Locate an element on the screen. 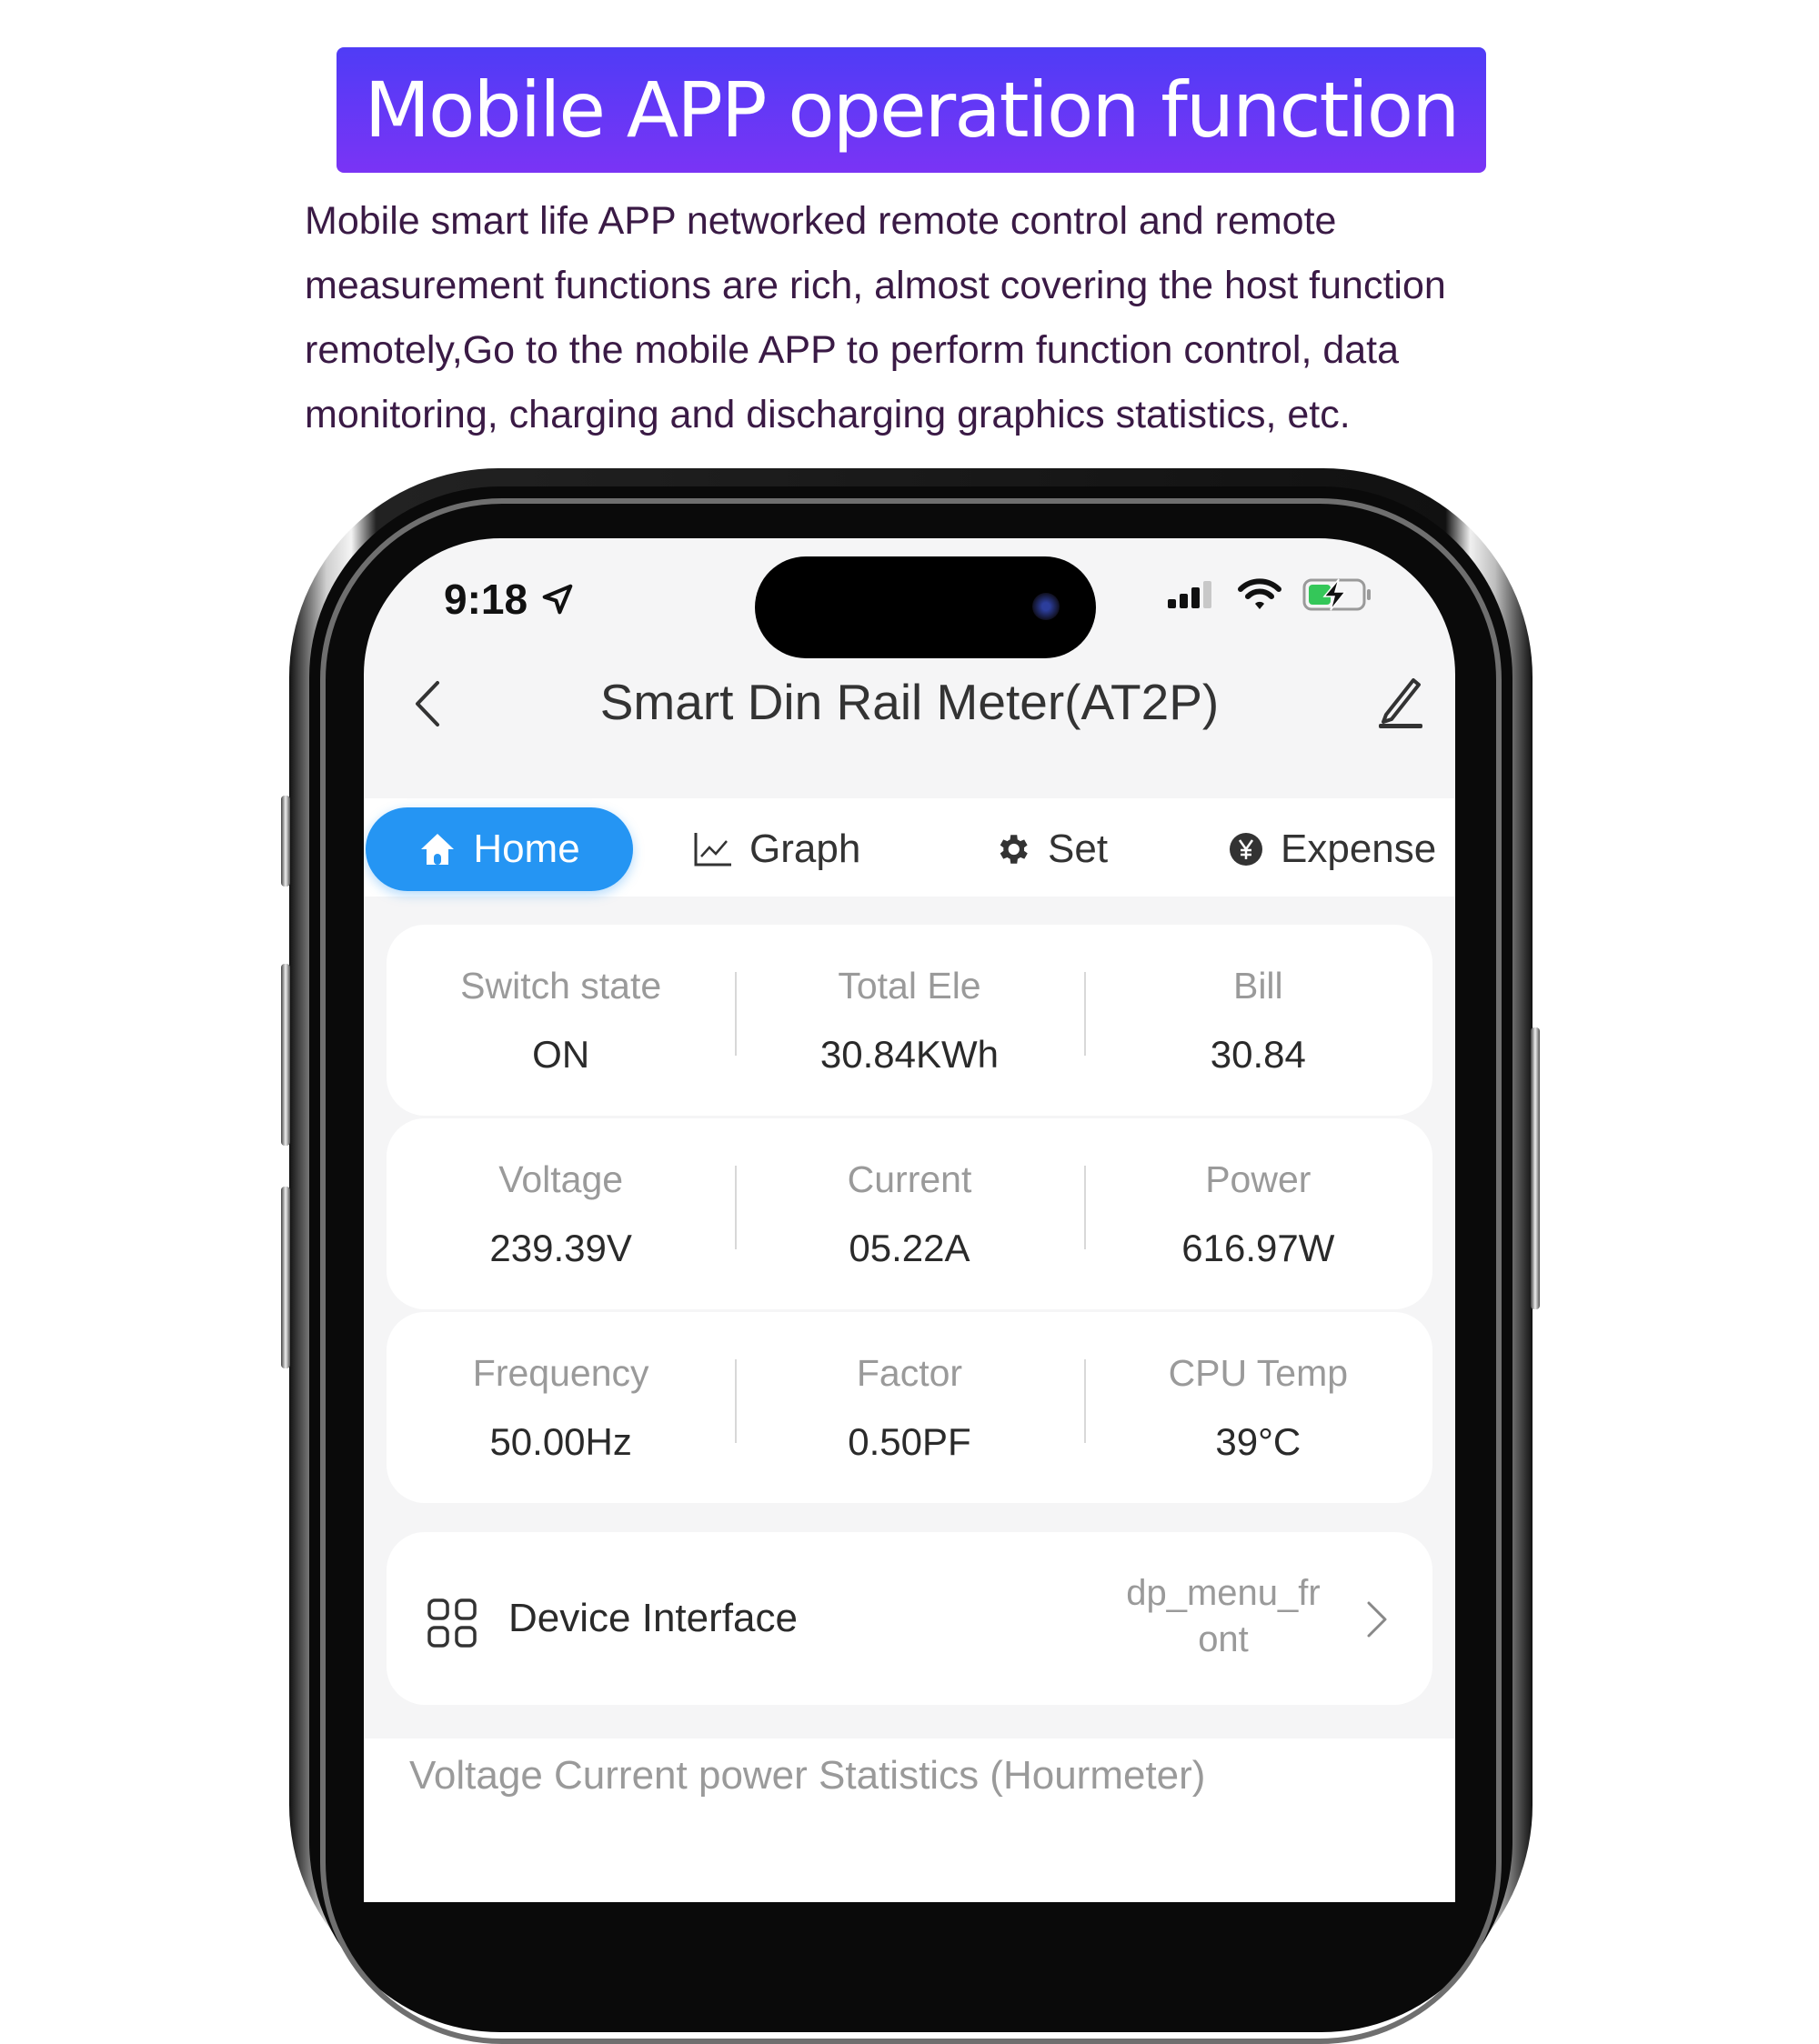 Image resolution: width=1819 pixels, height=2044 pixels. metric-current: Current 05.22A is located at coordinates (909, 1214).